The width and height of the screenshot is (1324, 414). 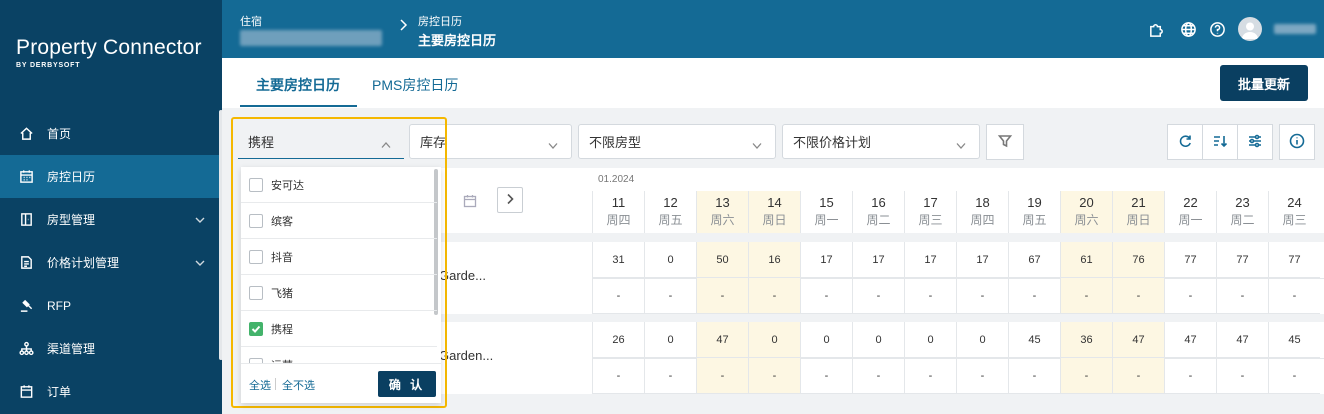 What do you see at coordinates (407, 384) in the screenshot?
I see `confirm-button: 确 认` at bounding box center [407, 384].